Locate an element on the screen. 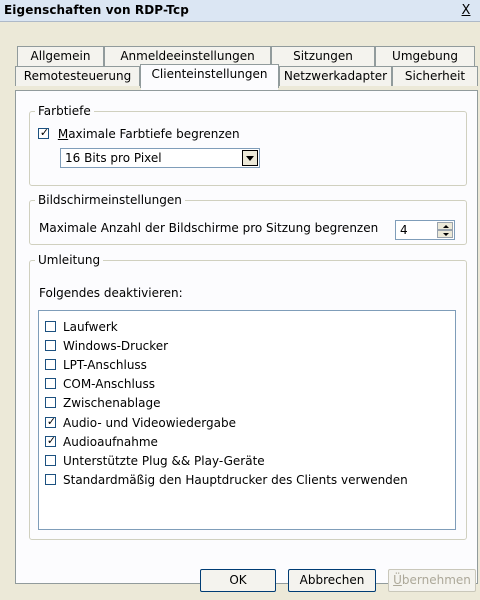 The height and width of the screenshot is (600, 480). disable-following-label: Folgendes deaktivieren: is located at coordinates (111, 293).